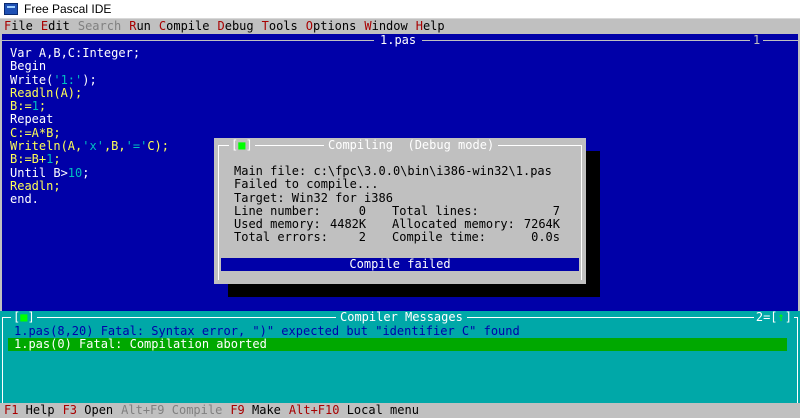 The height and width of the screenshot is (418, 800). I want to click on menu-label: indow, so click(389, 26).